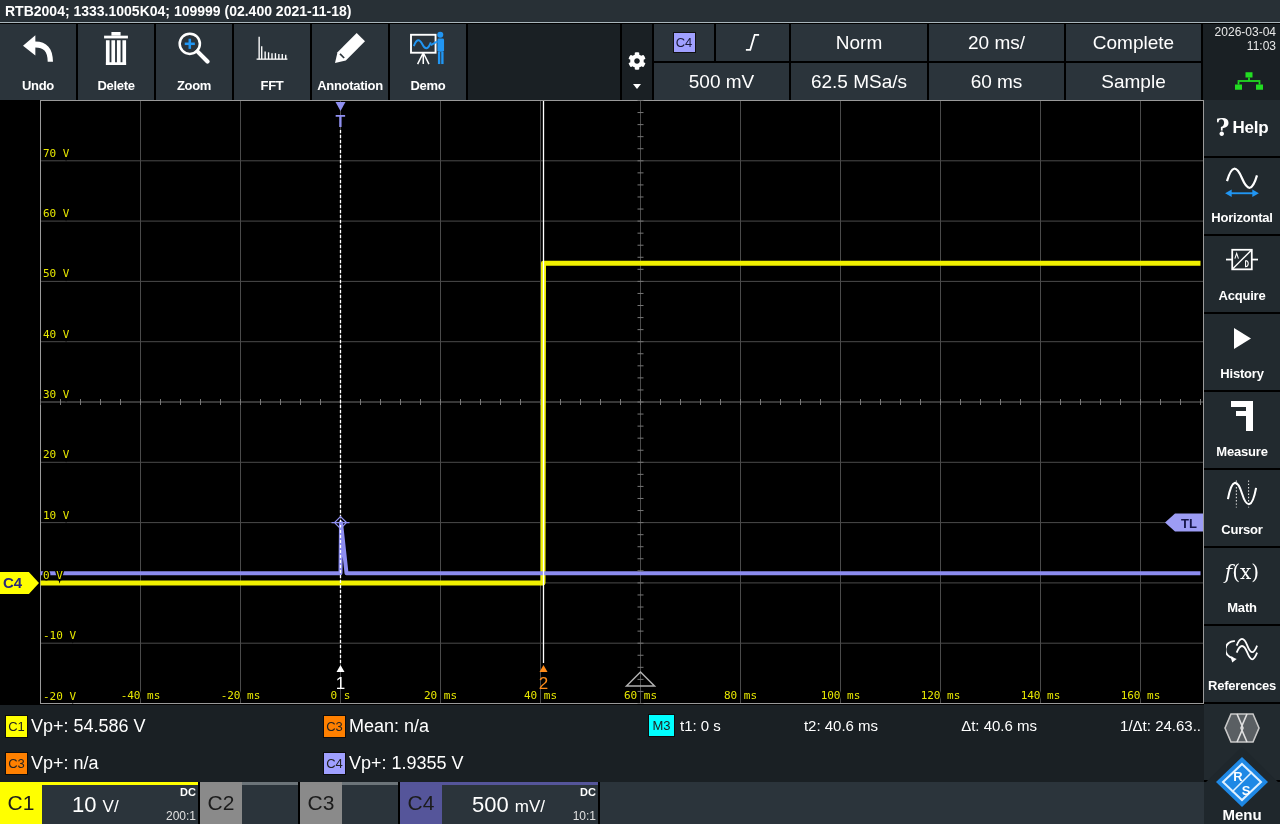 Image resolution: width=1280 pixels, height=824 pixels. I want to click on cursor-readout: Δt: 40.6 ms, so click(999, 725).